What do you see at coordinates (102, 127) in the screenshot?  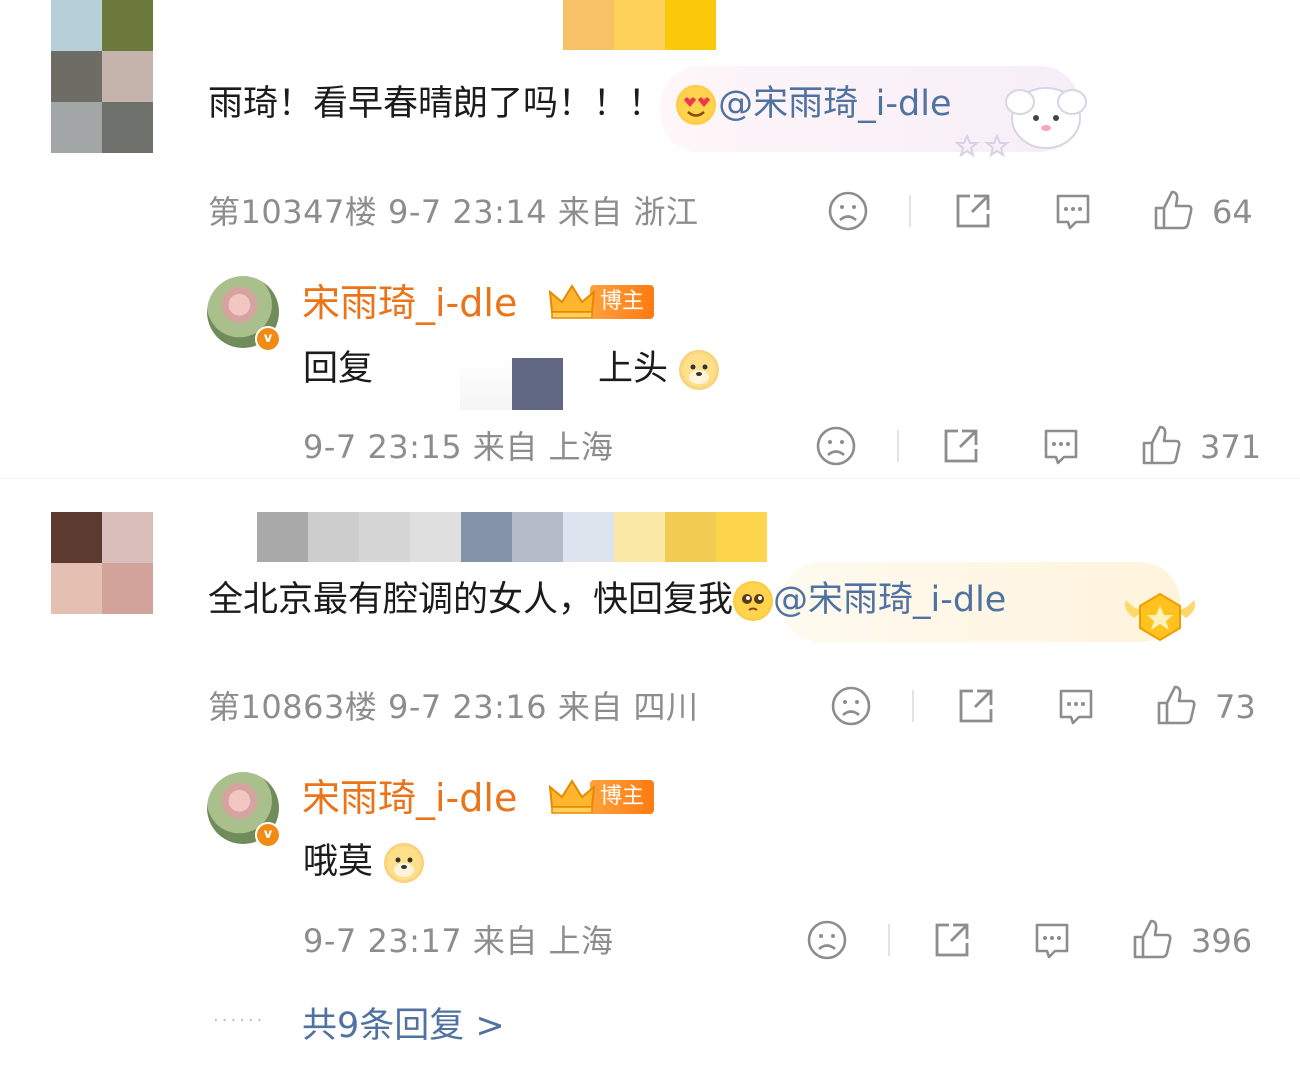 I see `user-avatar-mosaic-lower` at bounding box center [102, 127].